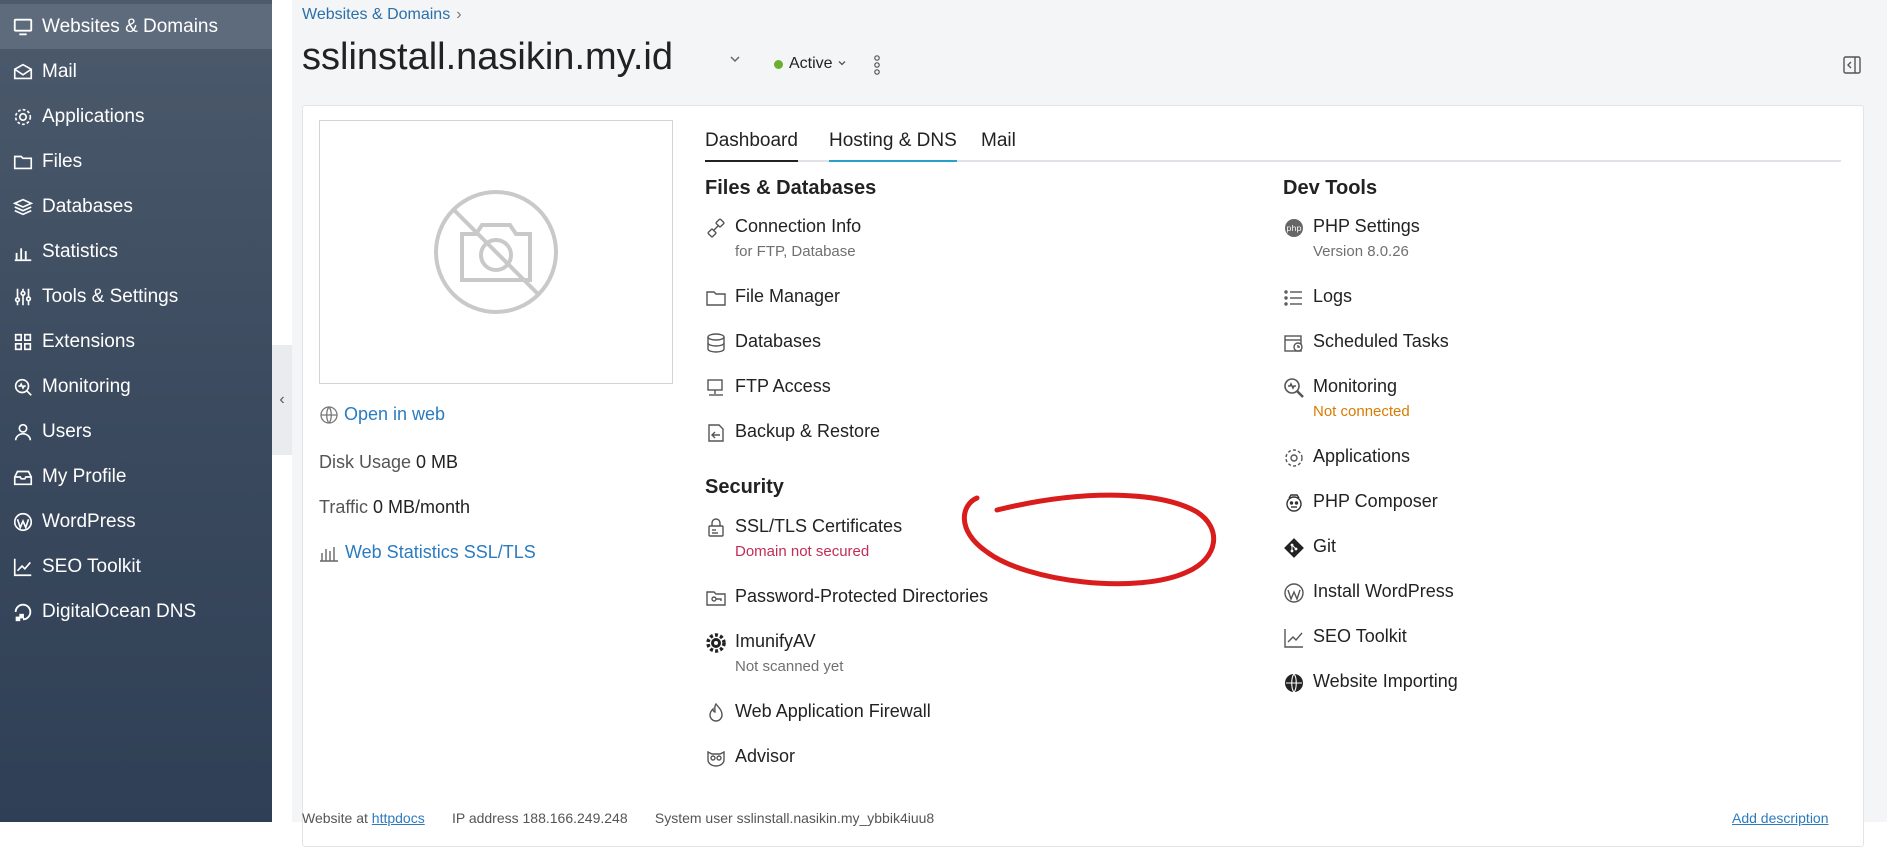 The height and width of the screenshot is (847, 1887). Describe the element at coordinates (833, 711) in the screenshot. I see `tool-label: Web Application Firewall` at that location.